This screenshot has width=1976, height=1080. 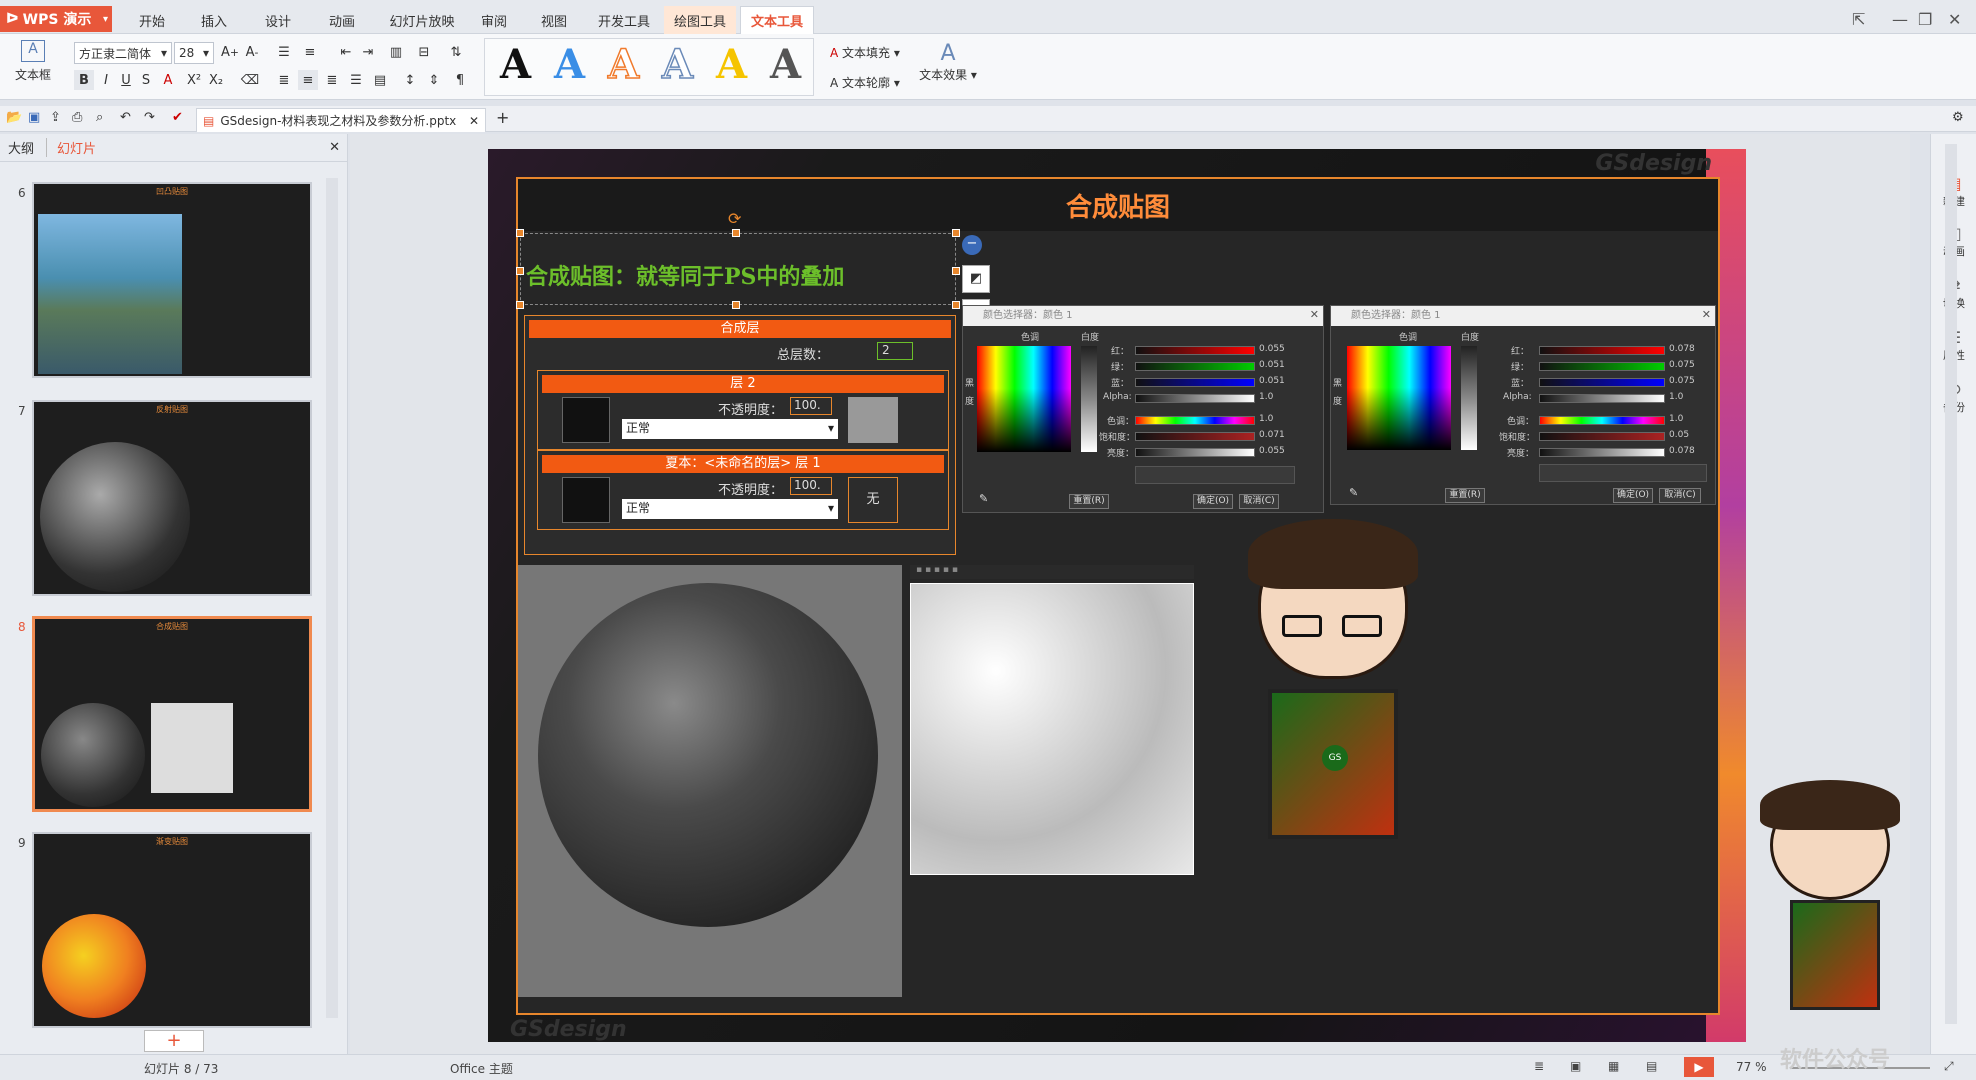 I want to click on brightness-value: 0.055, so click(x=1272, y=451).